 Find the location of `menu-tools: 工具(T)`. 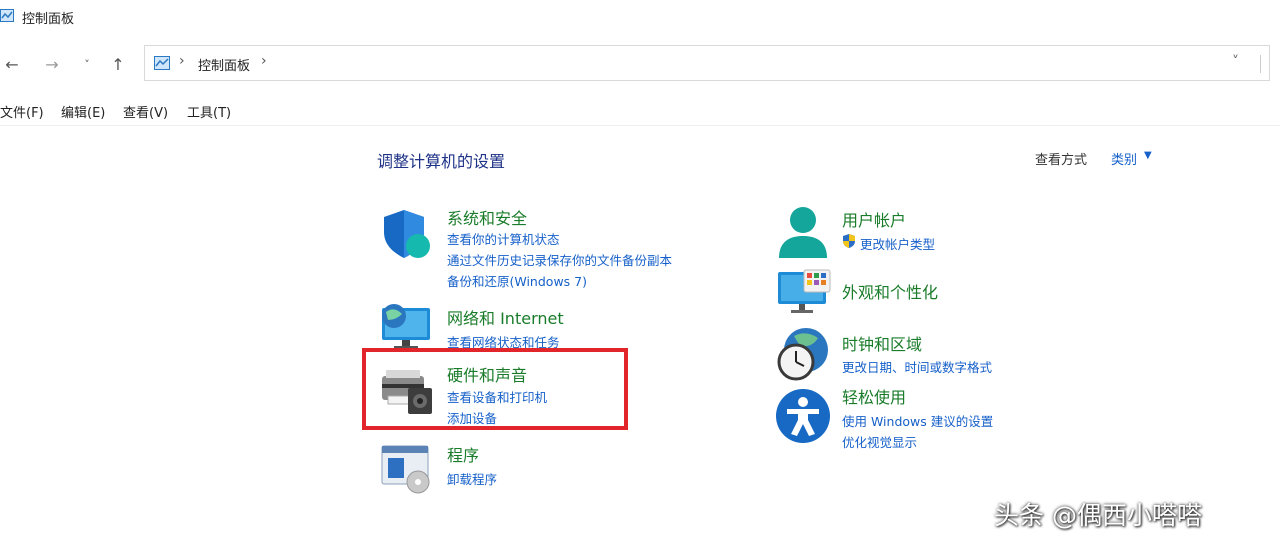

menu-tools: 工具(T) is located at coordinates (209, 111).